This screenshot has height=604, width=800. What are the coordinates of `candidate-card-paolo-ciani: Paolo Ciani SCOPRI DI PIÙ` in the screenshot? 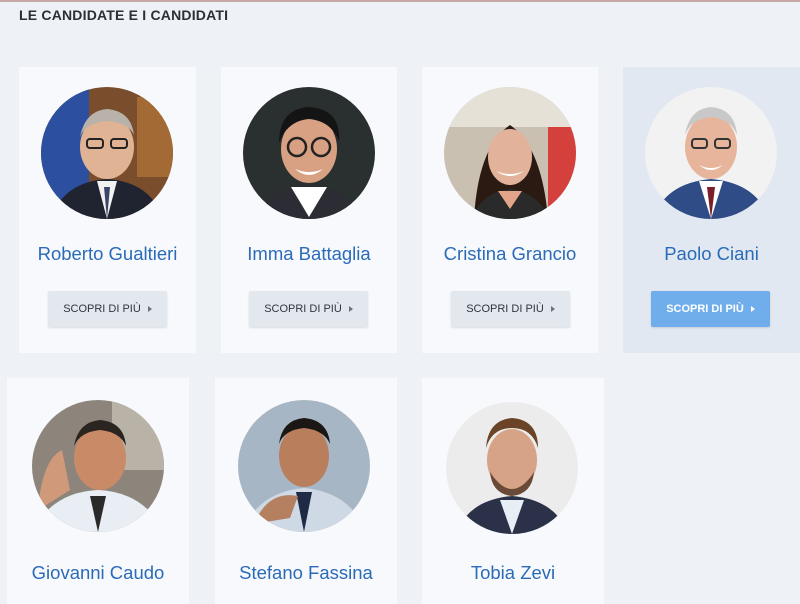 It's located at (711, 210).